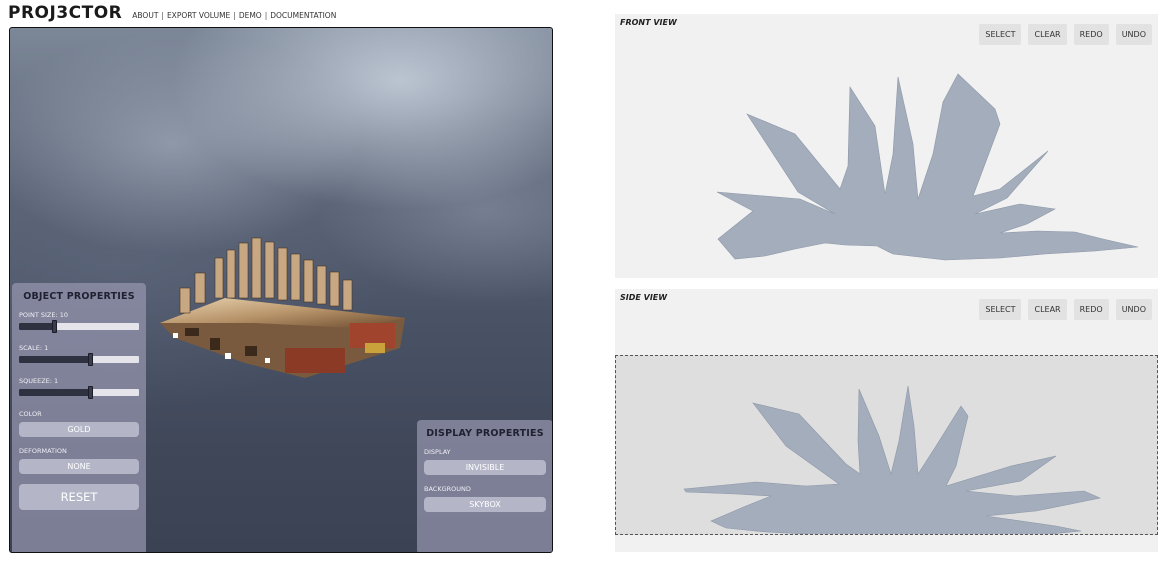  I want to click on deformation-label: DEFORMATION, so click(43, 451).